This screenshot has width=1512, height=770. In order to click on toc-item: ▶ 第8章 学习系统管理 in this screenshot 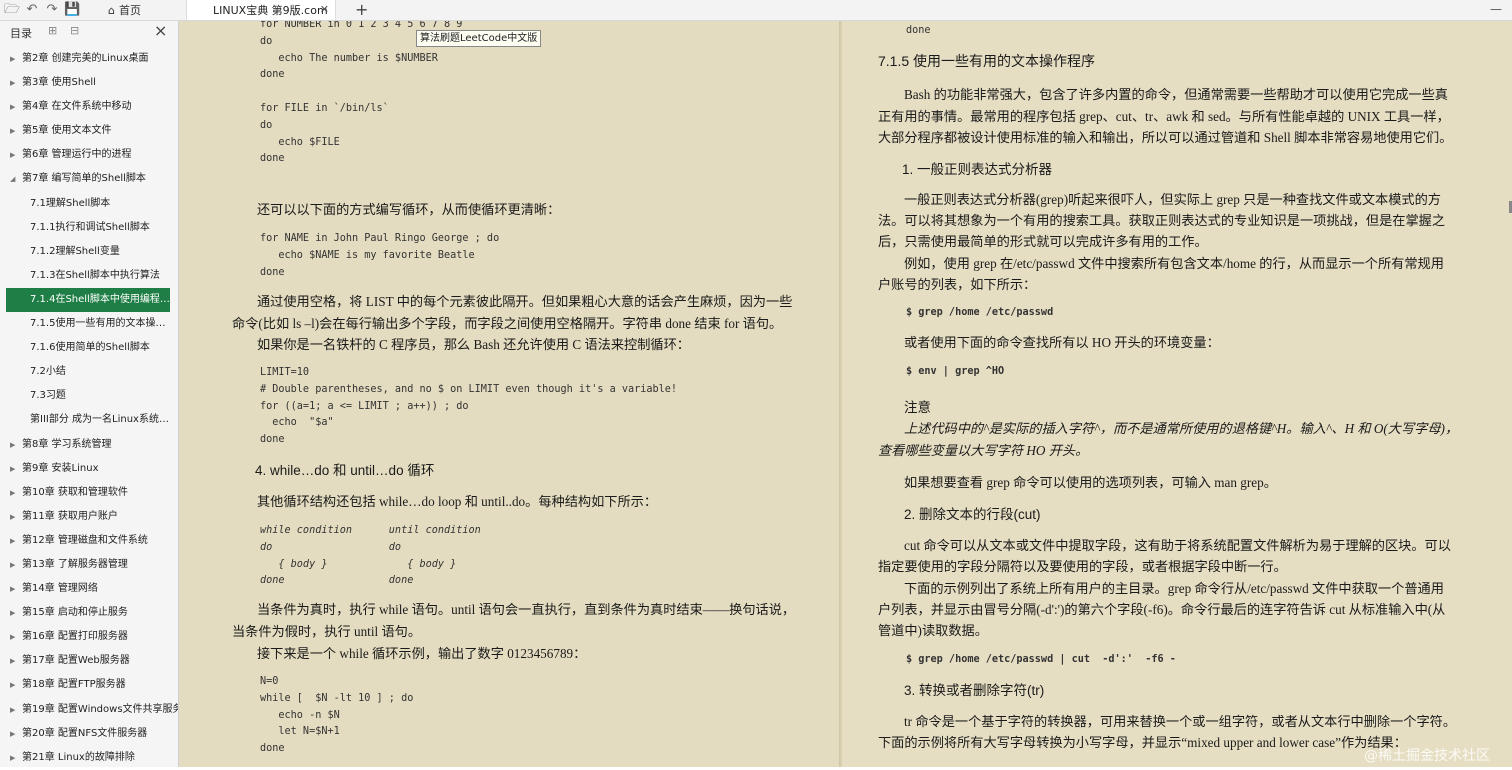, I will do `click(89, 445)`.